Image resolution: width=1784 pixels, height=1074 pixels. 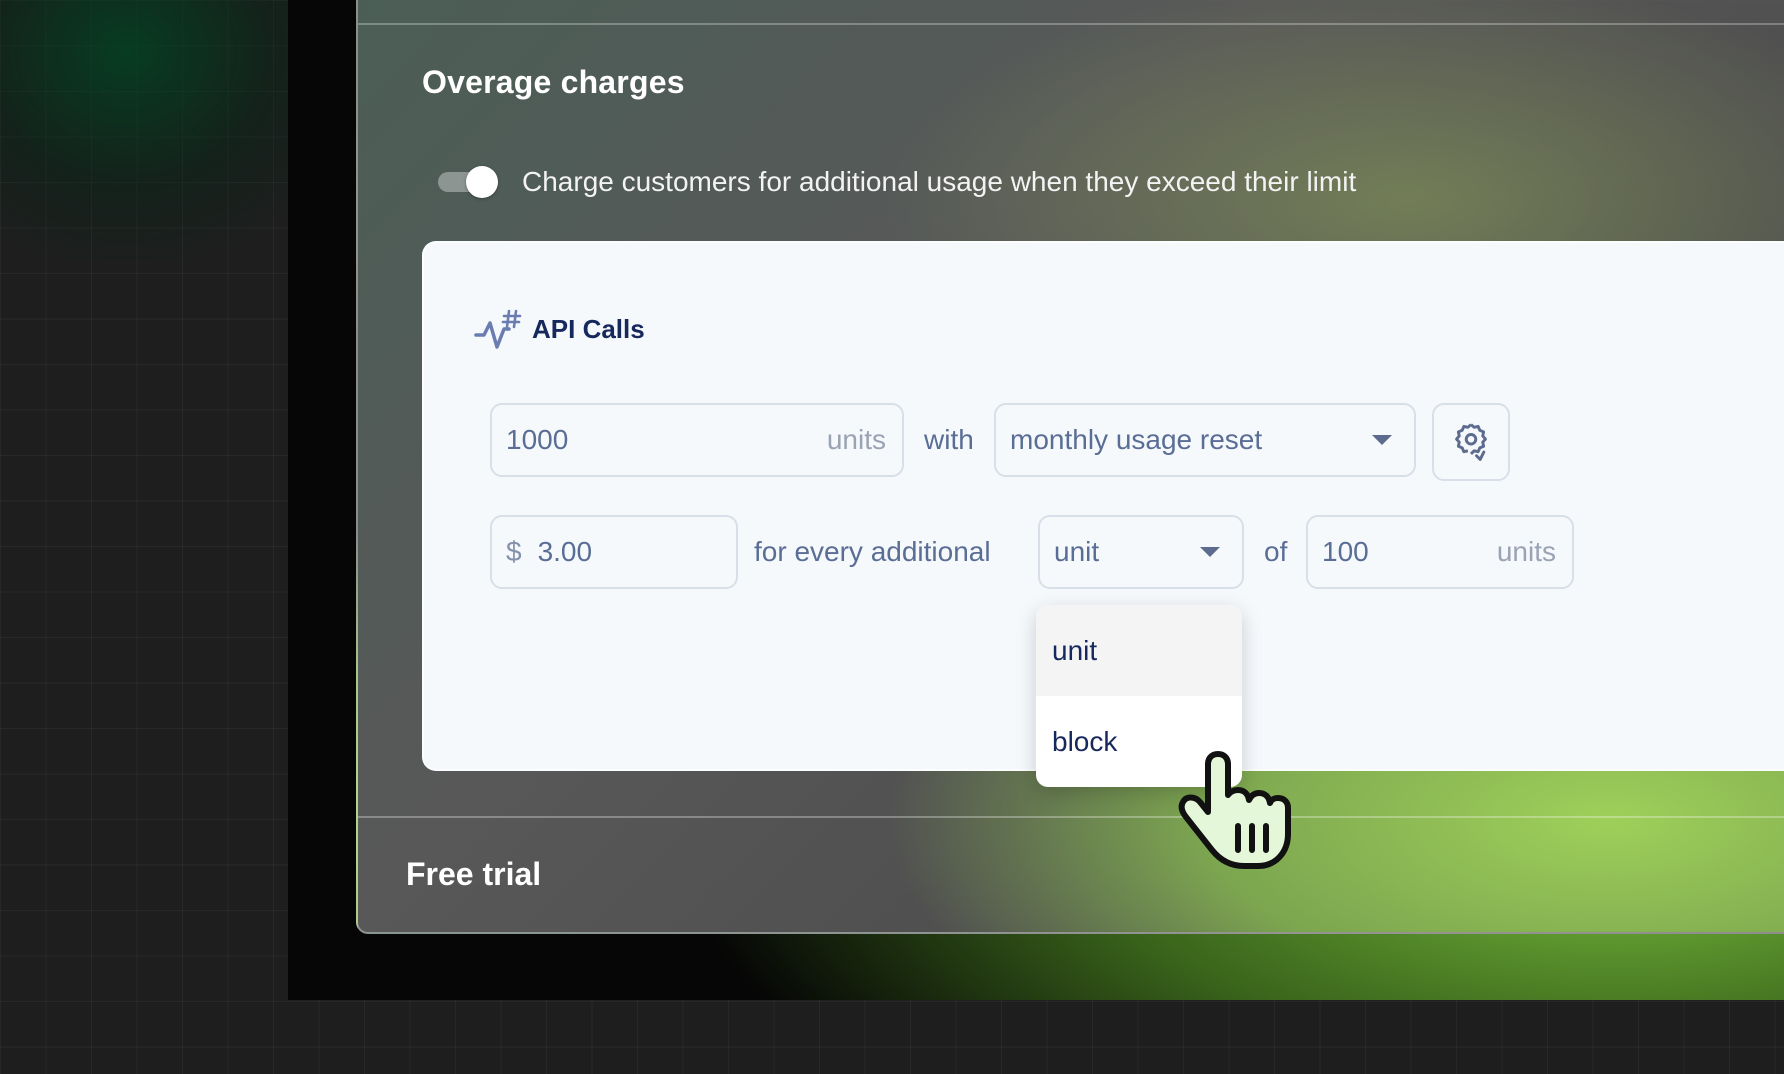 What do you see at coordinates (514, 551) in the screenshot?
I see `currency-symbol: $` at bounding box center [514, 551].